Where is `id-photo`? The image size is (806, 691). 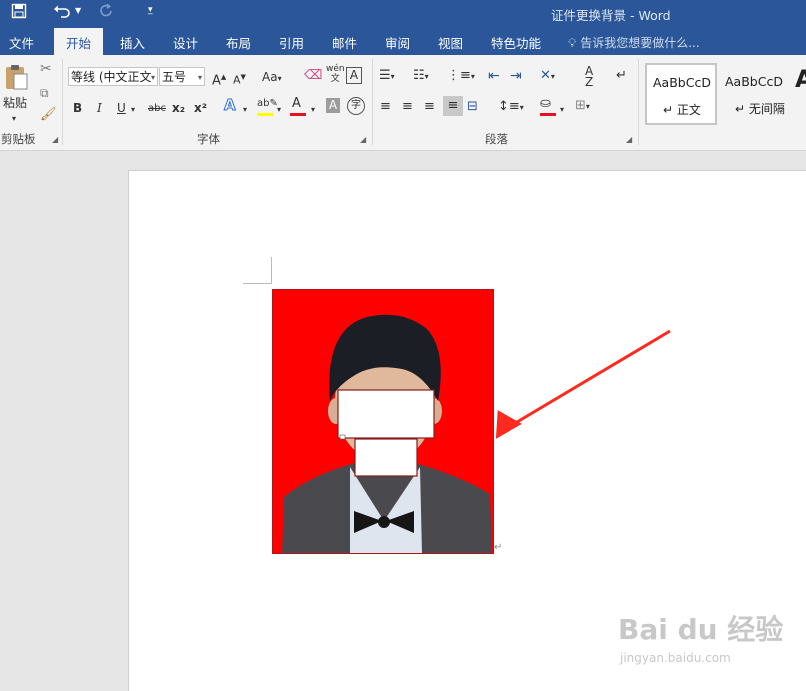 id-photo is located at coordinates (383, 421).